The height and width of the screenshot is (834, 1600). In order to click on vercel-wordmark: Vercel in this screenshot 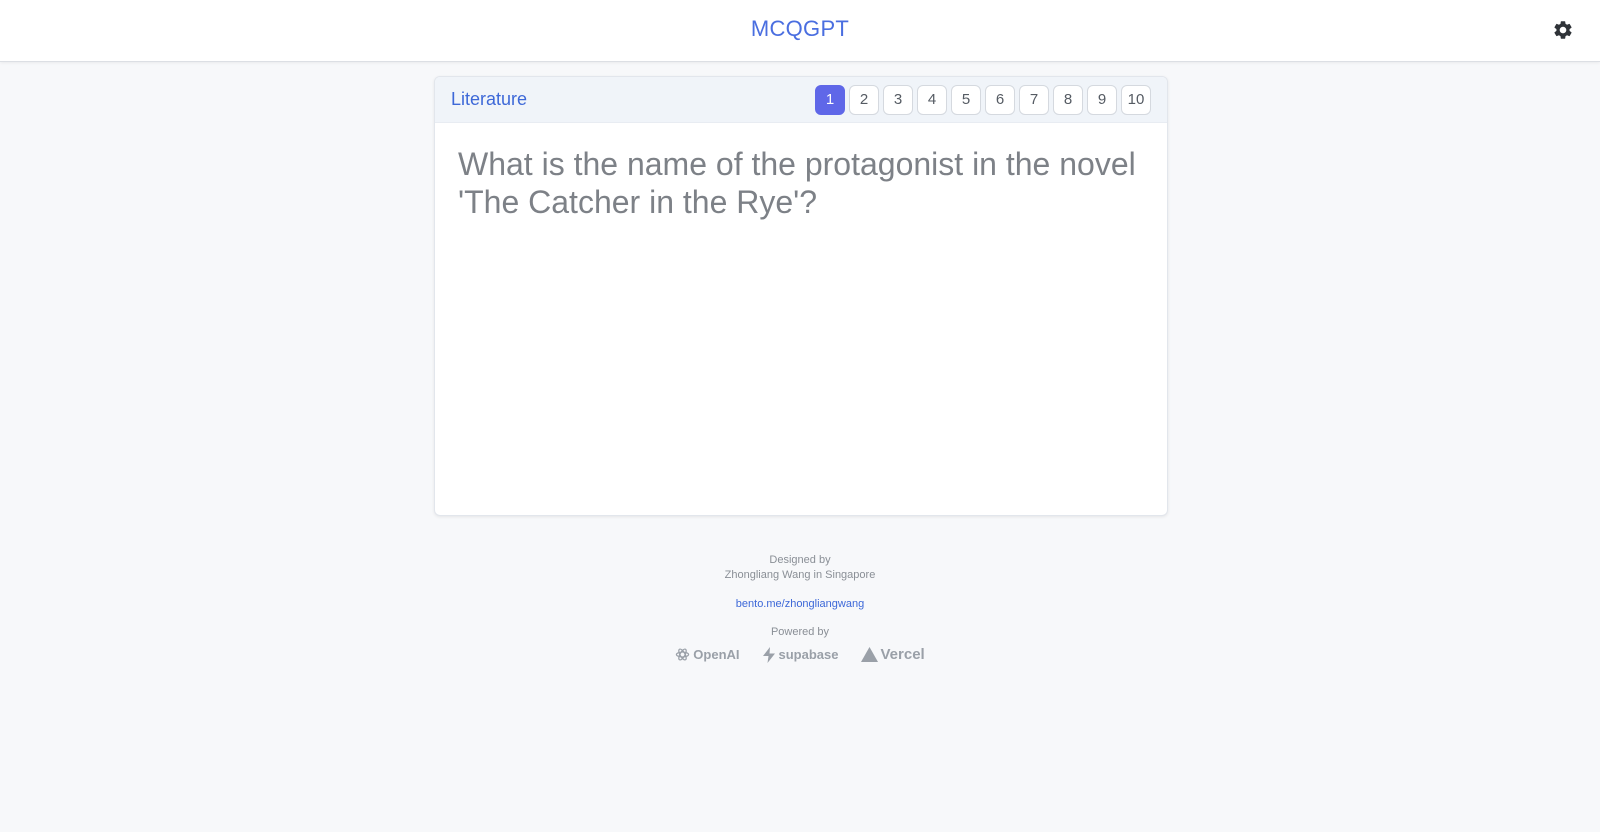, I will do `click(902, 654)`.